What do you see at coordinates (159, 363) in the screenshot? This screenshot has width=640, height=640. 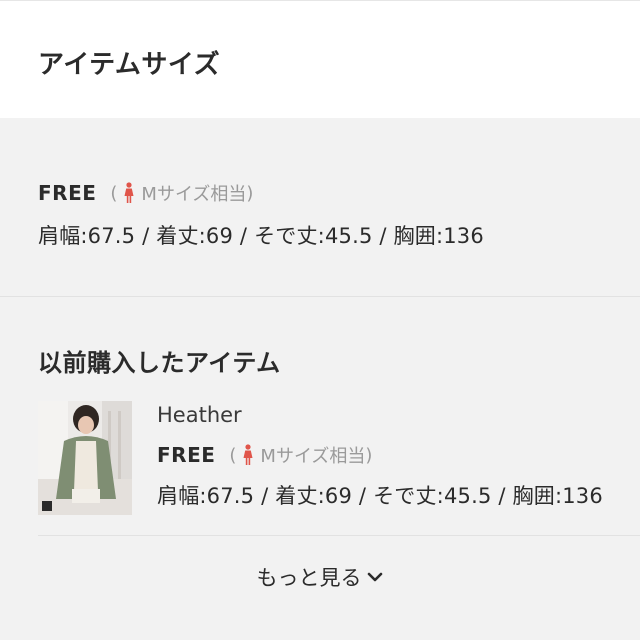 I see `previous-purchases-title: 以前購入したアイテム` at bounding box center [159, 363].